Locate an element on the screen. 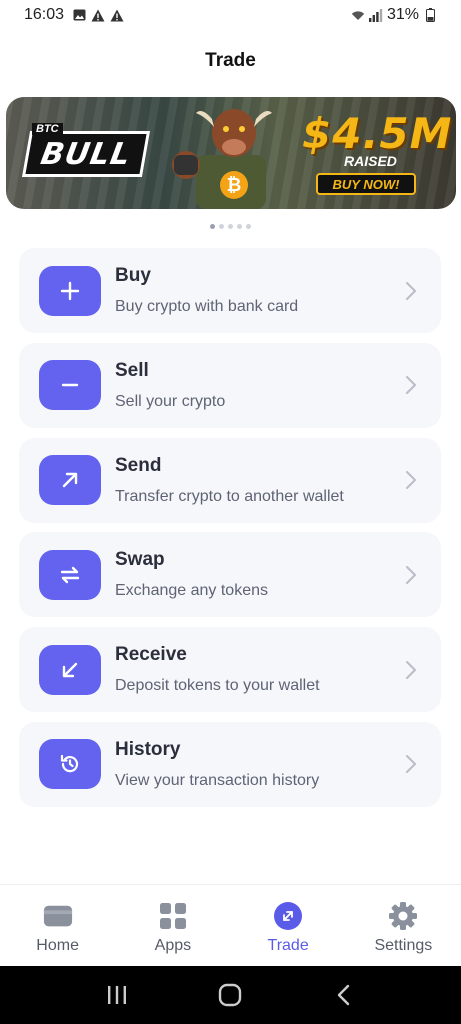 The width and height of the screenshot is (461, 1024). wifi-icon is located at coordinates (358, 15).